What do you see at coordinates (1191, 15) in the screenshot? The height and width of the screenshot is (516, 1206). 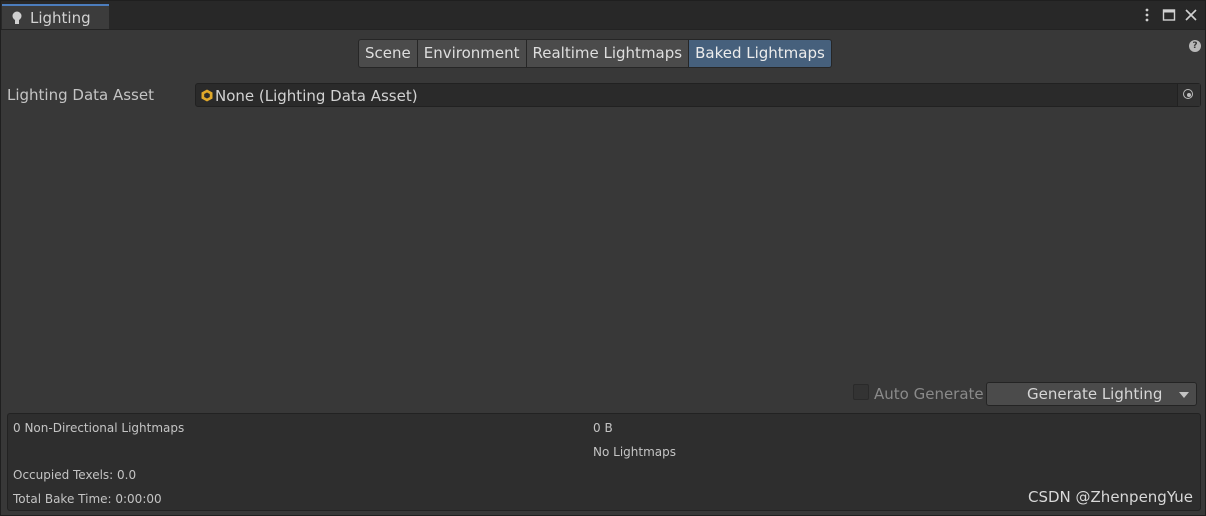 I see `close-icon` at bounding box center [1191, 15].